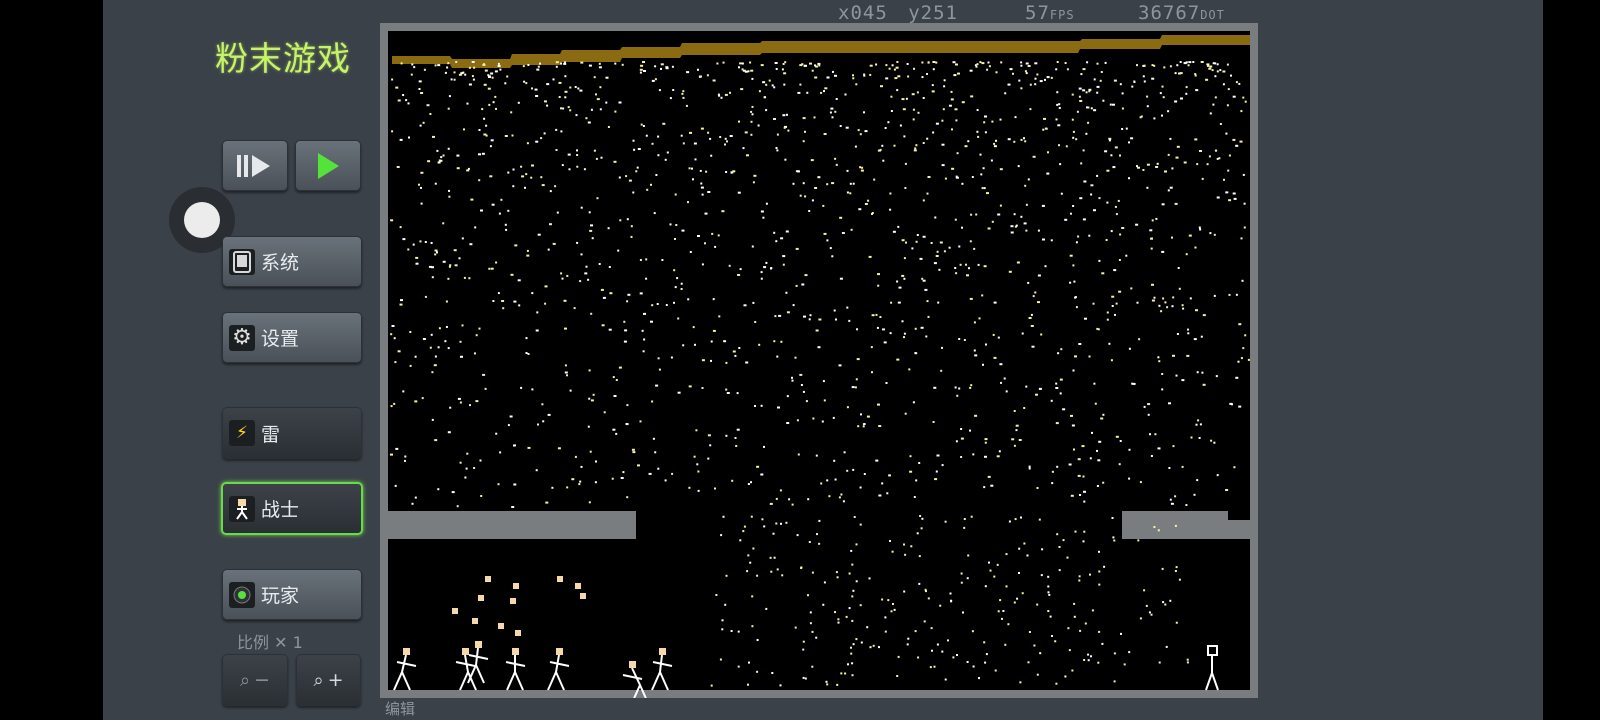 The image size is (1600, 720). I want to click on step-button, so click(255, 165).